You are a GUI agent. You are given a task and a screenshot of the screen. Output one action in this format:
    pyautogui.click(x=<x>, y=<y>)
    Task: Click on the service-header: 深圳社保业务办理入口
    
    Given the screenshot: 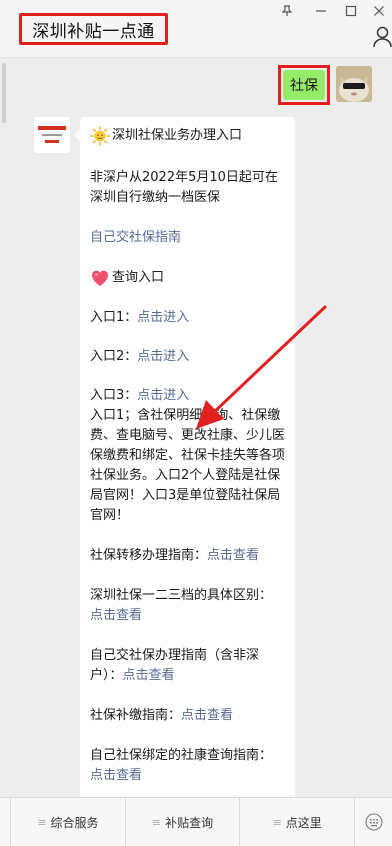 What is the action you would take?
    pyautogui.click(x=187, y=136)
    